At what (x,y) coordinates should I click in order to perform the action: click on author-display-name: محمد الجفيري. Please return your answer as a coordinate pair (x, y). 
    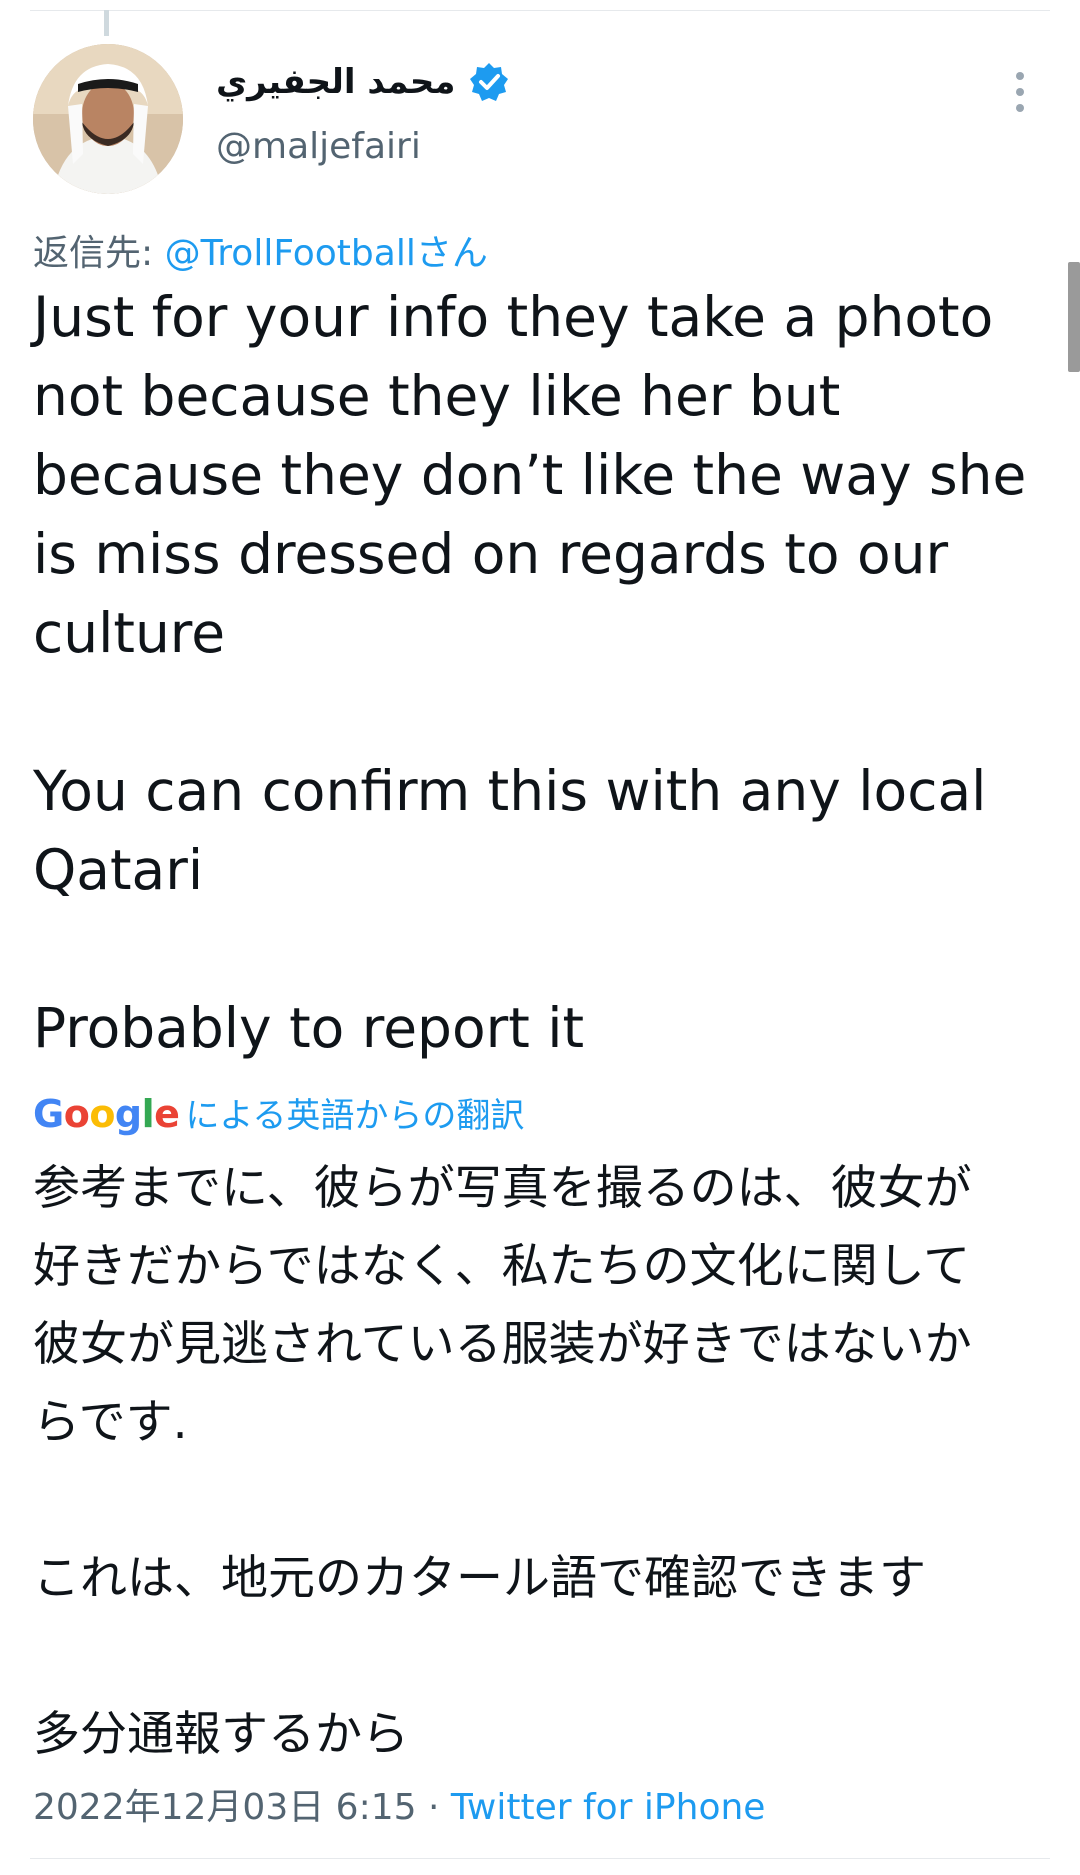
    Looking at the image, I should click on (335, 82).